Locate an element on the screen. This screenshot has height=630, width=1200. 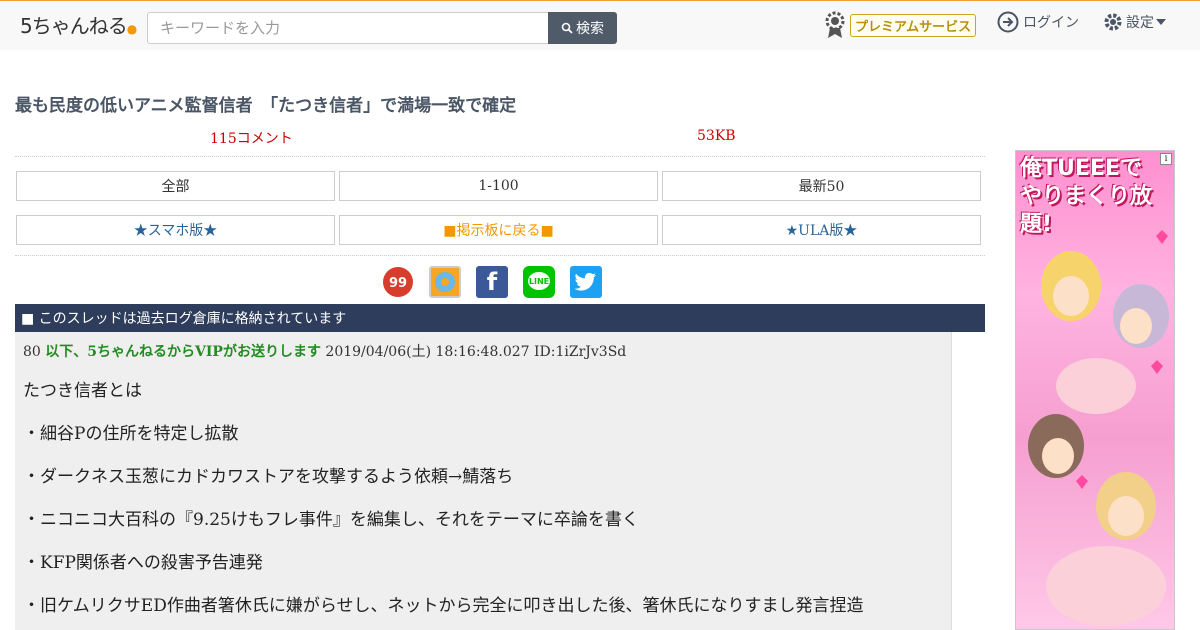
line-icon: LINE is located at coordinates (539, 282).